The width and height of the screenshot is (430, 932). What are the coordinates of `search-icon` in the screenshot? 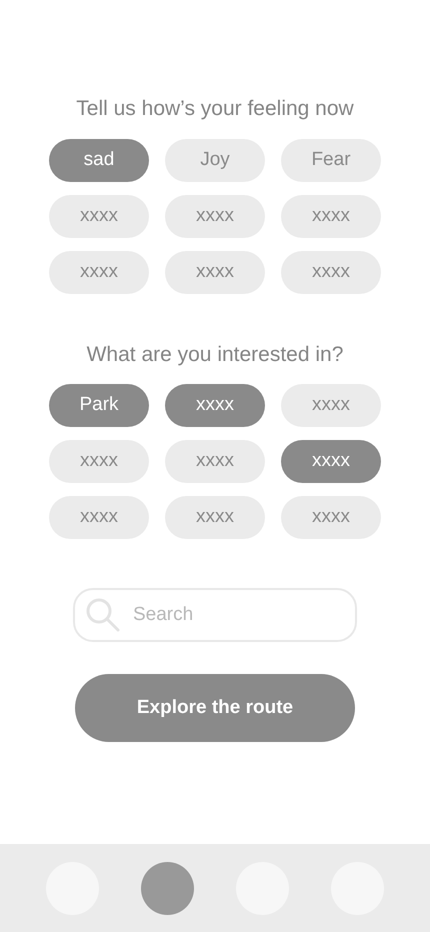 It's located at (103, 615).